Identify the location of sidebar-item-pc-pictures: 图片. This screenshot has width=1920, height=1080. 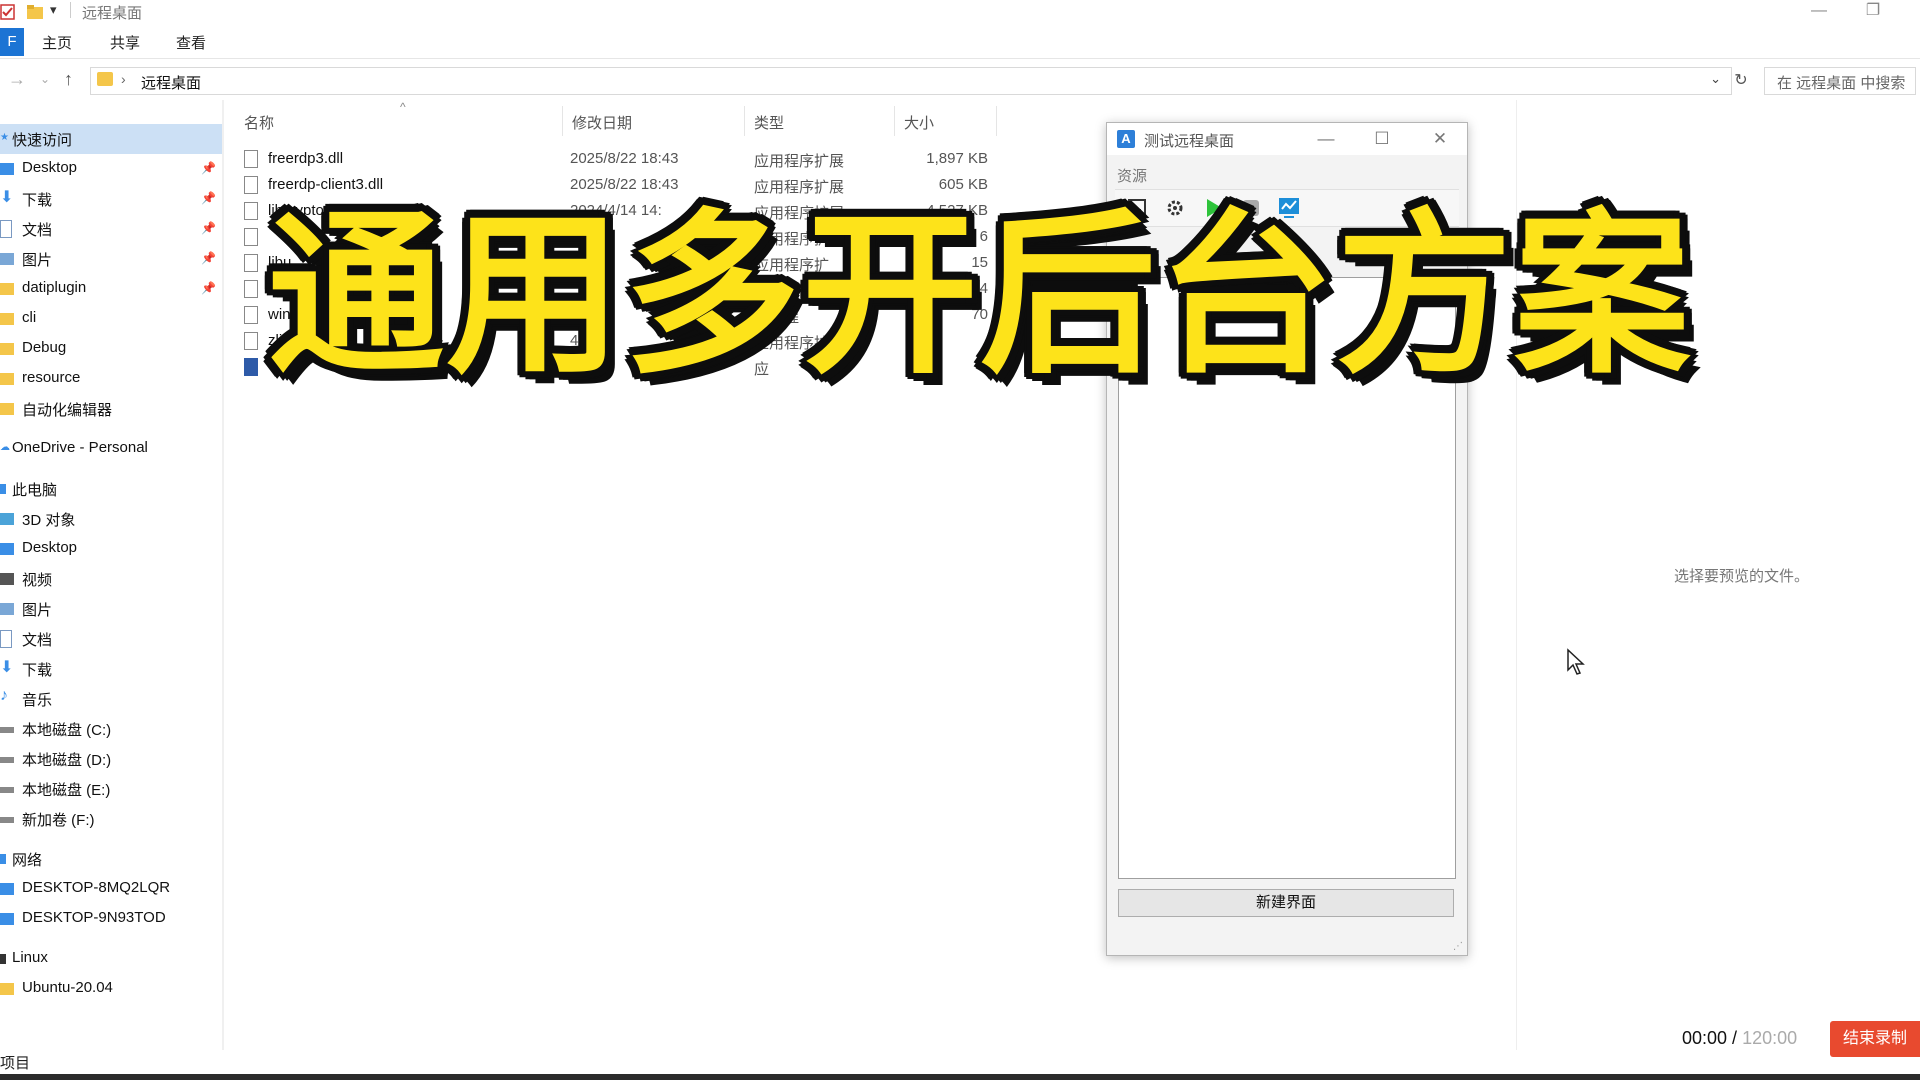
(111, 609).